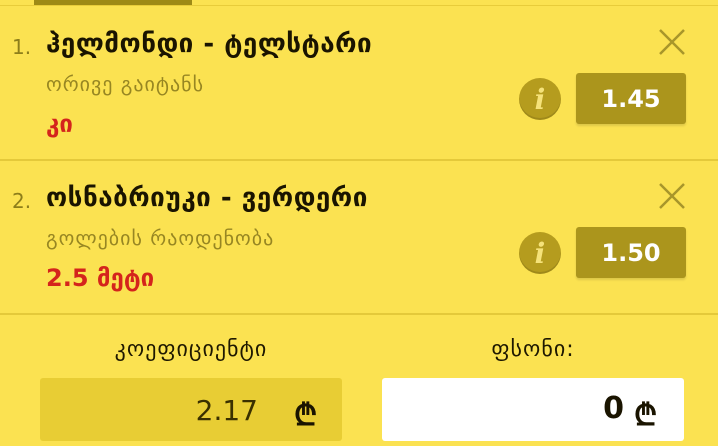  Describe the element at coordinates (191, 409) in the screenshot. I see `coefficient-display: 2.17 ₾` at that location.